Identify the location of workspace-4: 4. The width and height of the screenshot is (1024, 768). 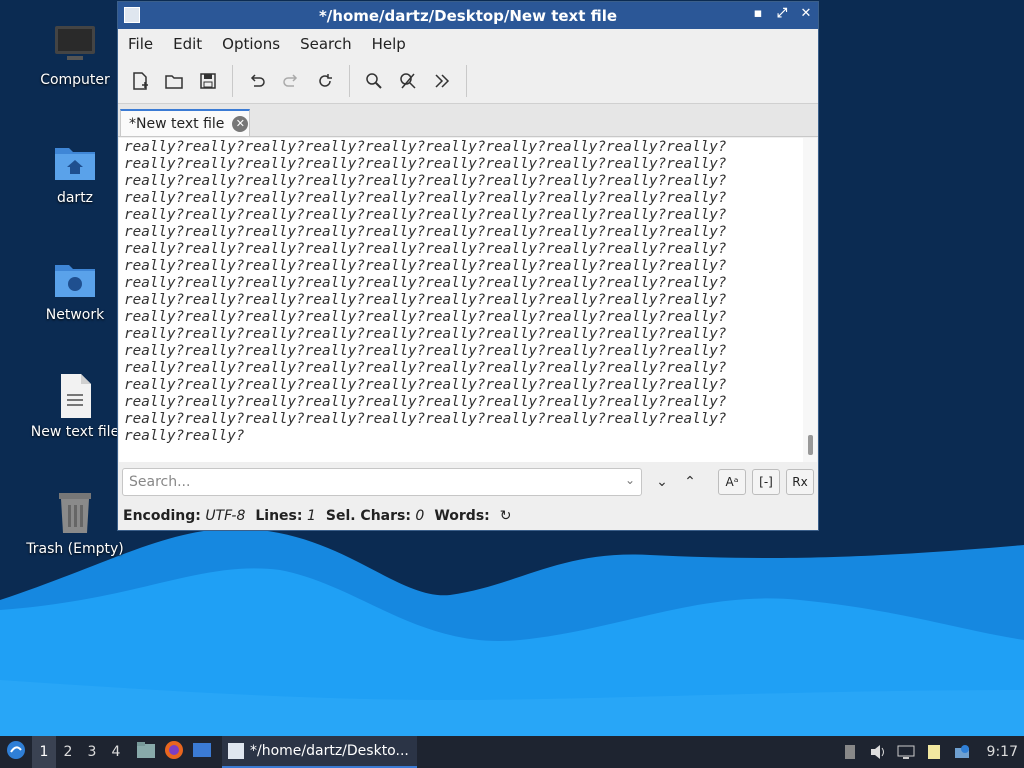
(116, 752).